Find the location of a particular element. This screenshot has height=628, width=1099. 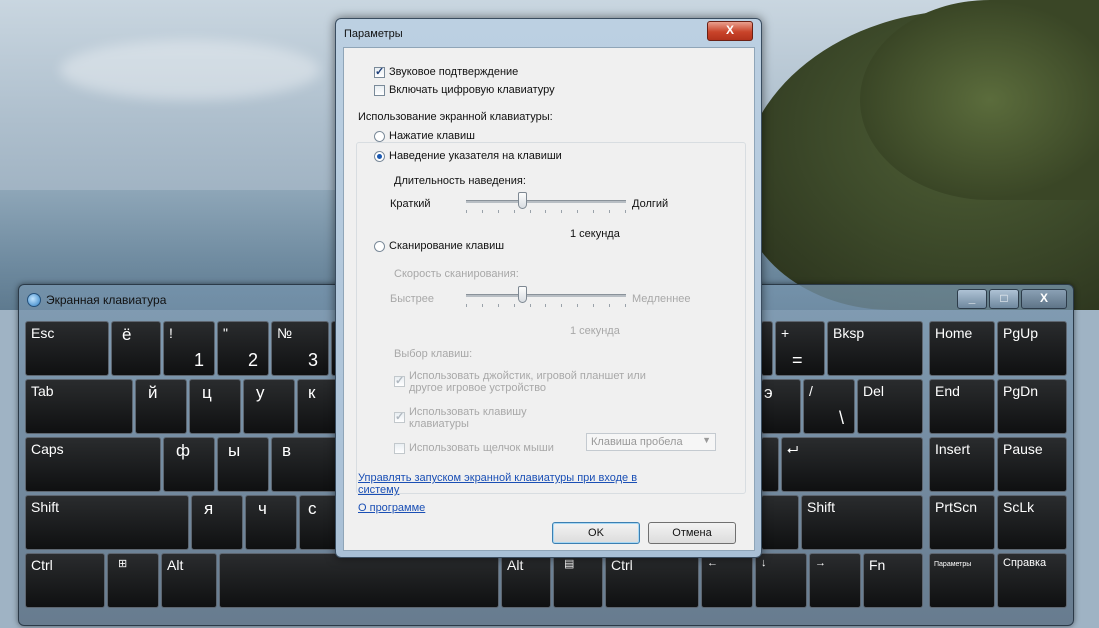

numpad-option: Включать цифровую клавиатуру is located at coordinates (464, 90).